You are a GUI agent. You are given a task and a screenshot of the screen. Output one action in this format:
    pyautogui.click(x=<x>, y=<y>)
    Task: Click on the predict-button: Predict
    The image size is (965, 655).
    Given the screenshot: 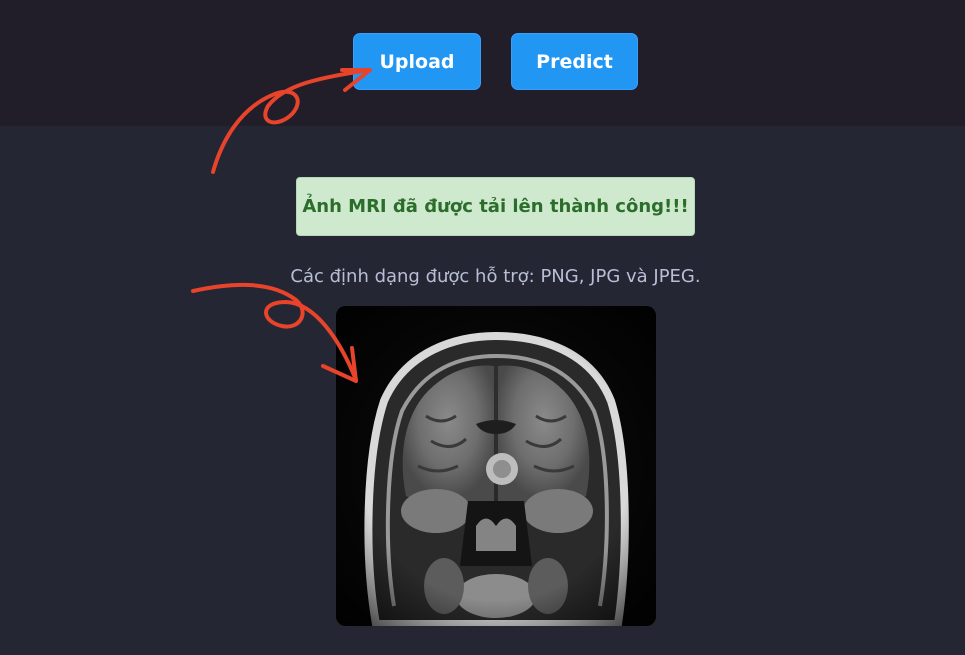 What is the action you would take?
    pyautogui.click(x=574, y=61)
    